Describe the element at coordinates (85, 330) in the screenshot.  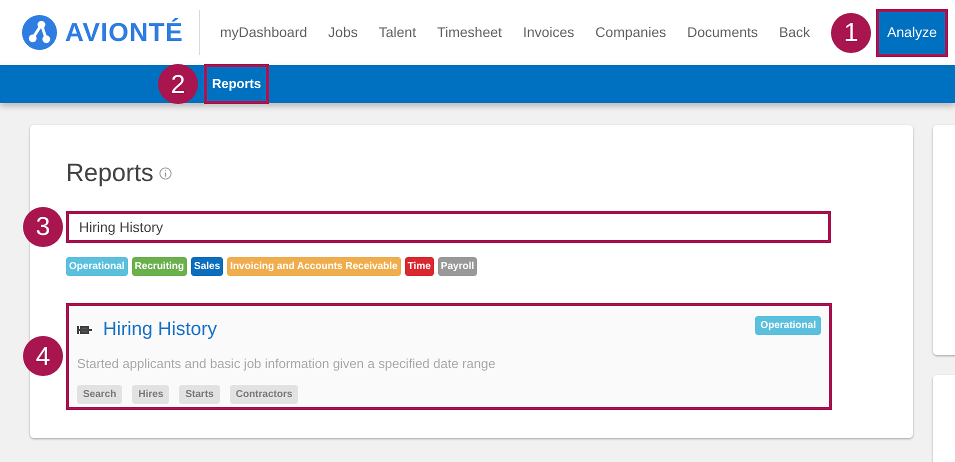
I see `pin-icon` at that location.